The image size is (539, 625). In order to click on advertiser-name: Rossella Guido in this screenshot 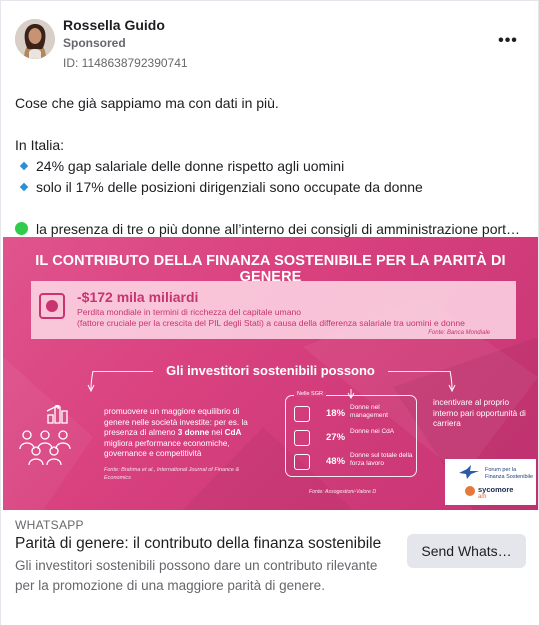, I will do `click(114, 25)`.